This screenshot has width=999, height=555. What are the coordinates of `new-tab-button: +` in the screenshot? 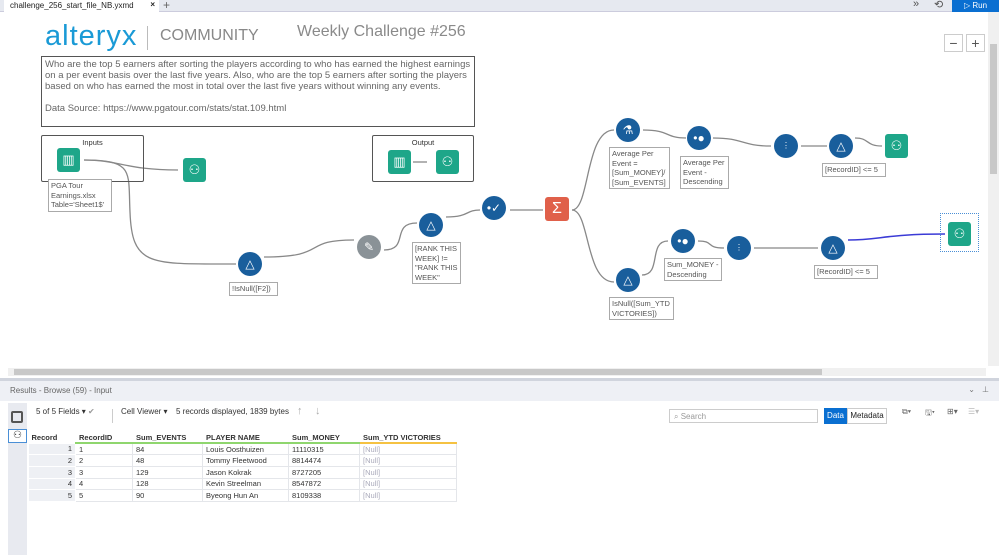 It's located at (166, 6).